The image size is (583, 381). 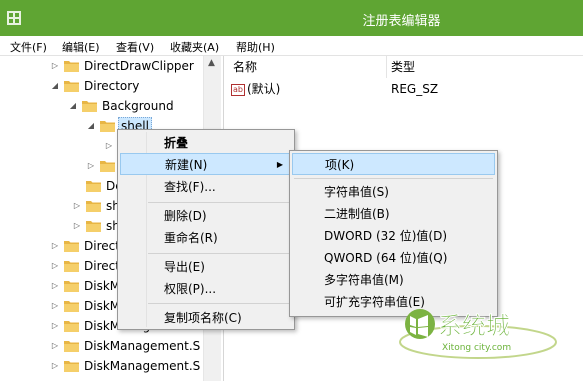 I want to click on watermark-logo-icon: 系统城 Xitong city.com, so click(x=478, y=334).